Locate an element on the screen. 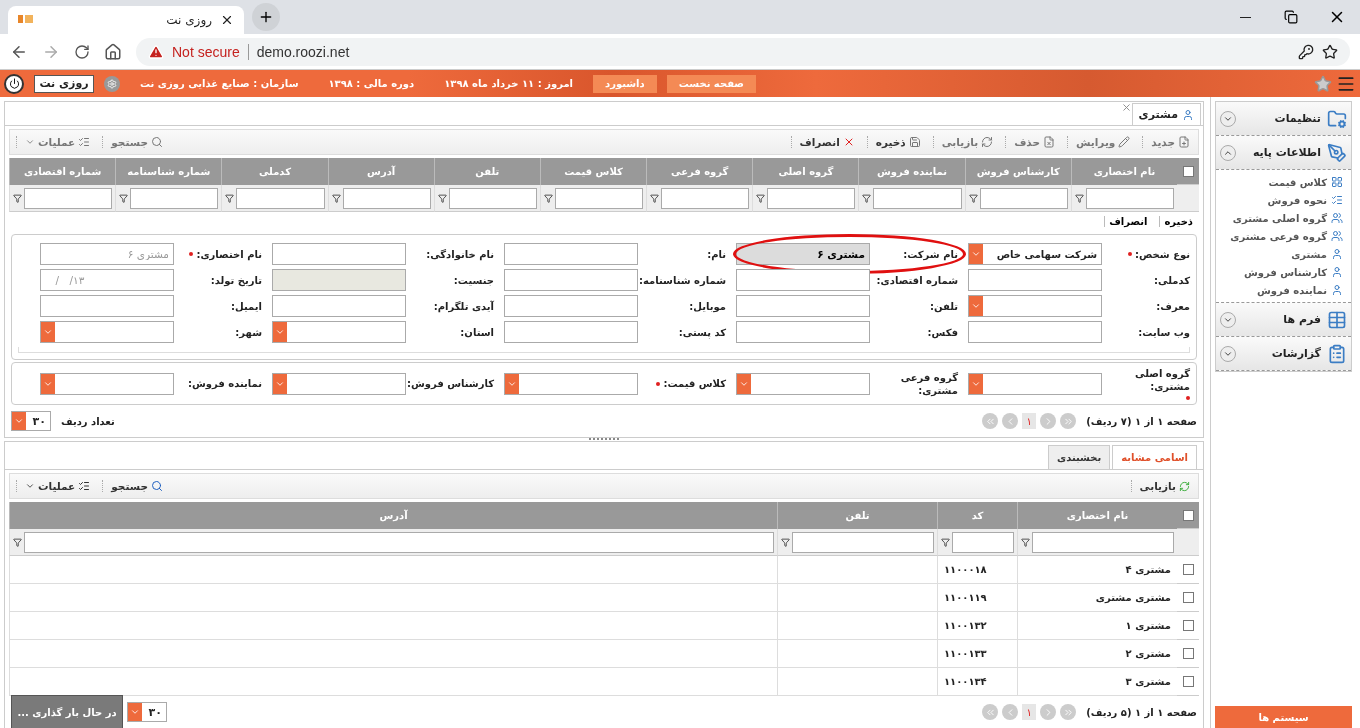 The width and height of the screenshot is (1360, 728). toolbar-button: حذف is located at coordinates (1031, 142).